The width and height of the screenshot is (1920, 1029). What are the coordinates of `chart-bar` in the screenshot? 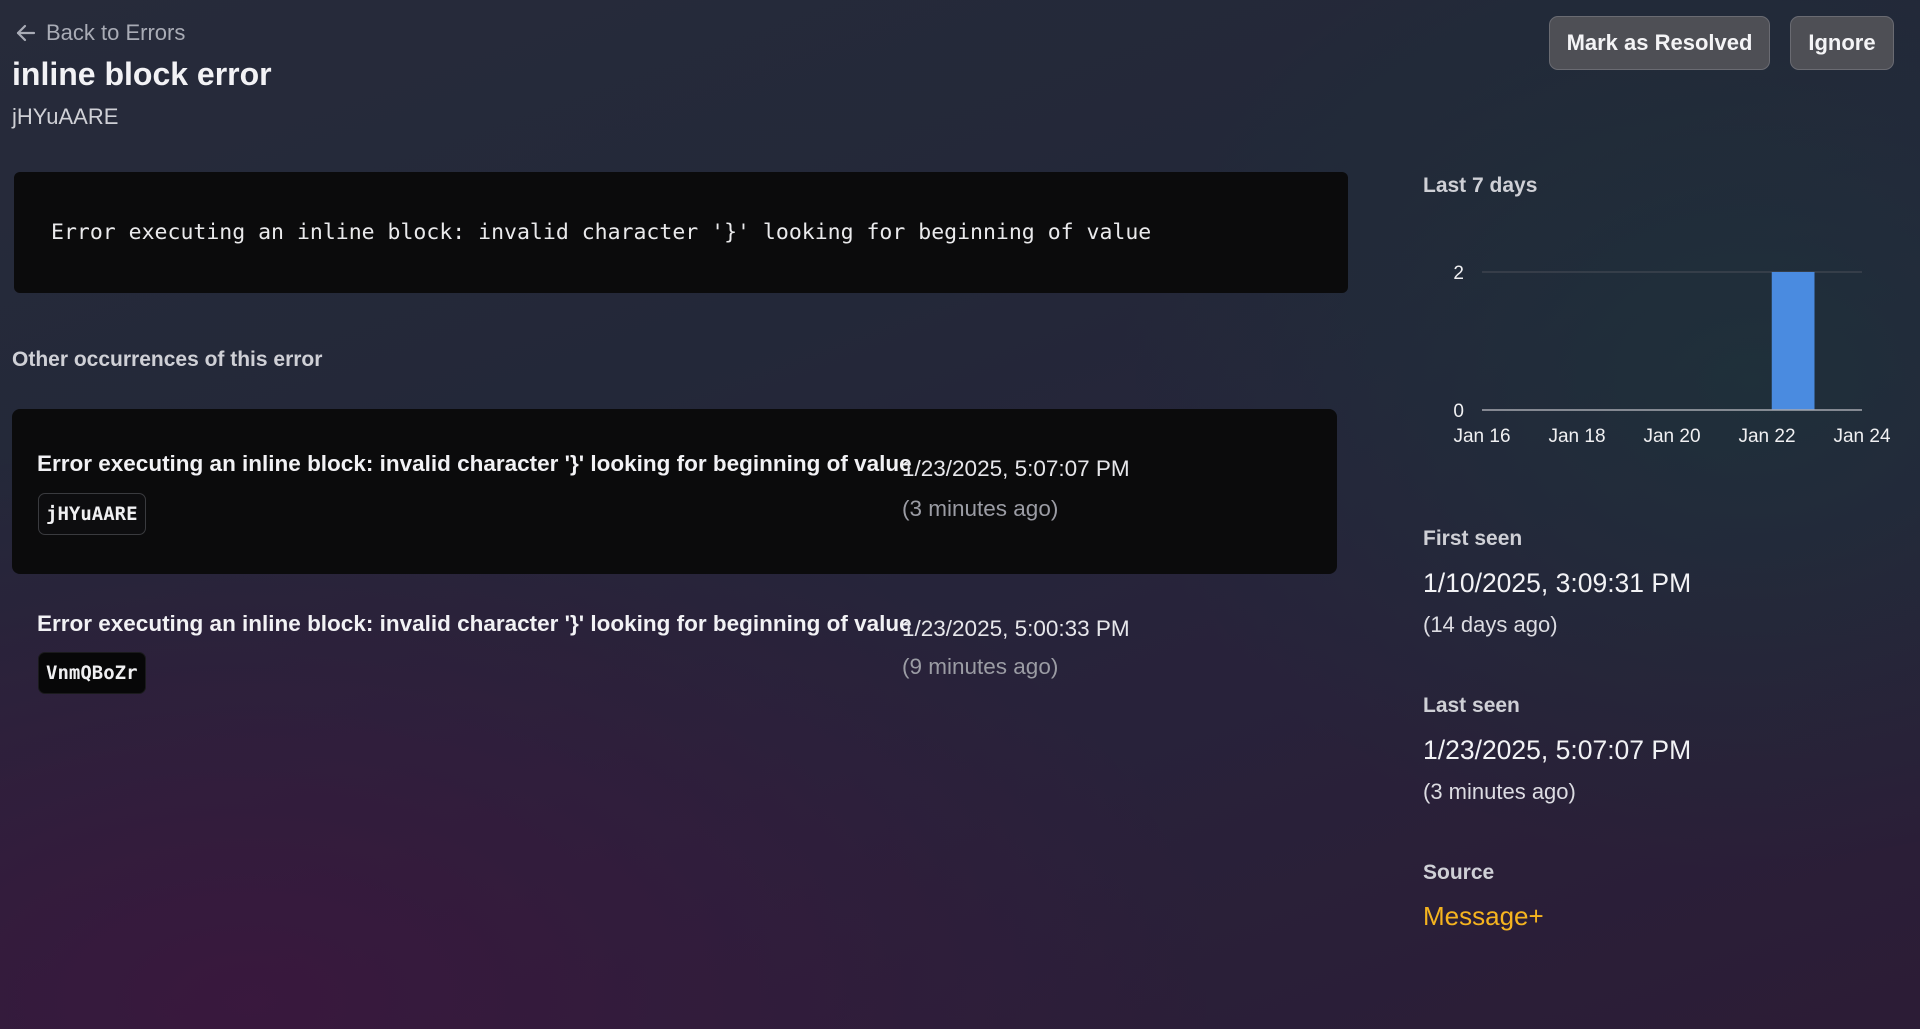 It's located at (1793, 341).